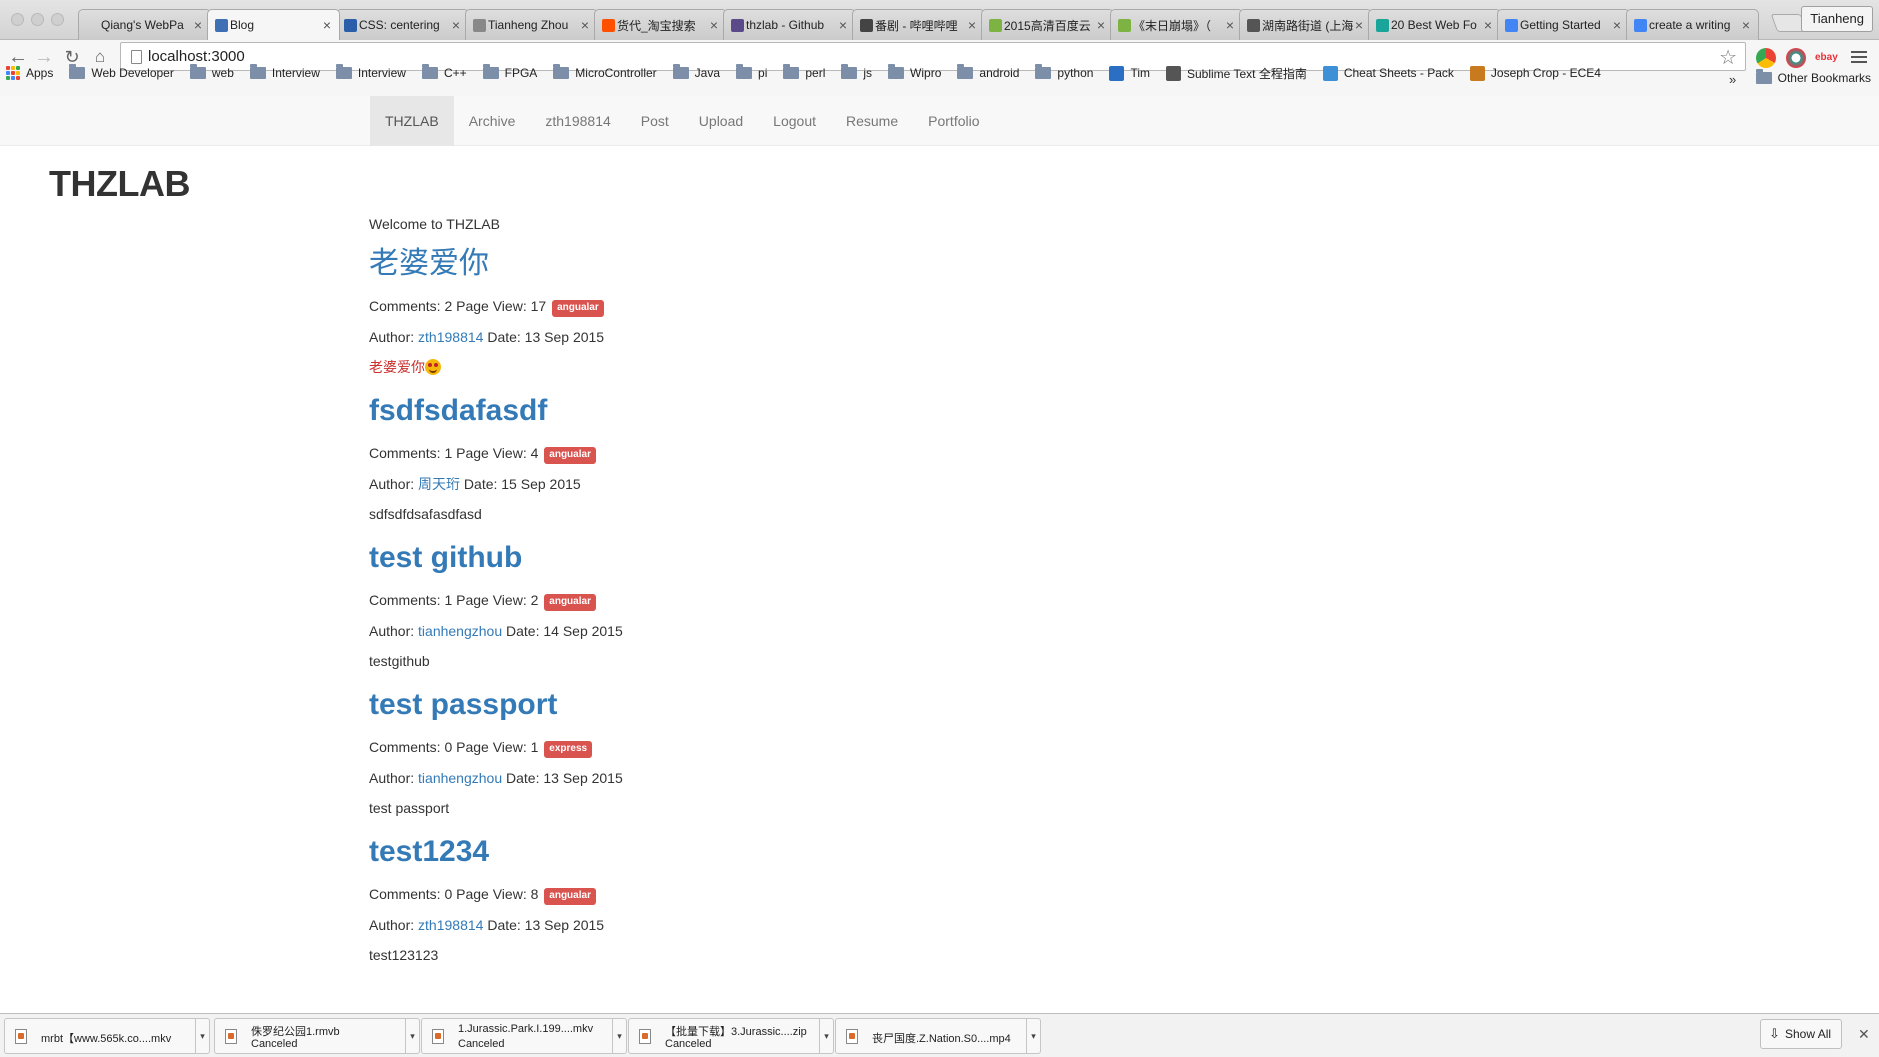  I want to click on bookmark-folder: android, so click(988, 72).